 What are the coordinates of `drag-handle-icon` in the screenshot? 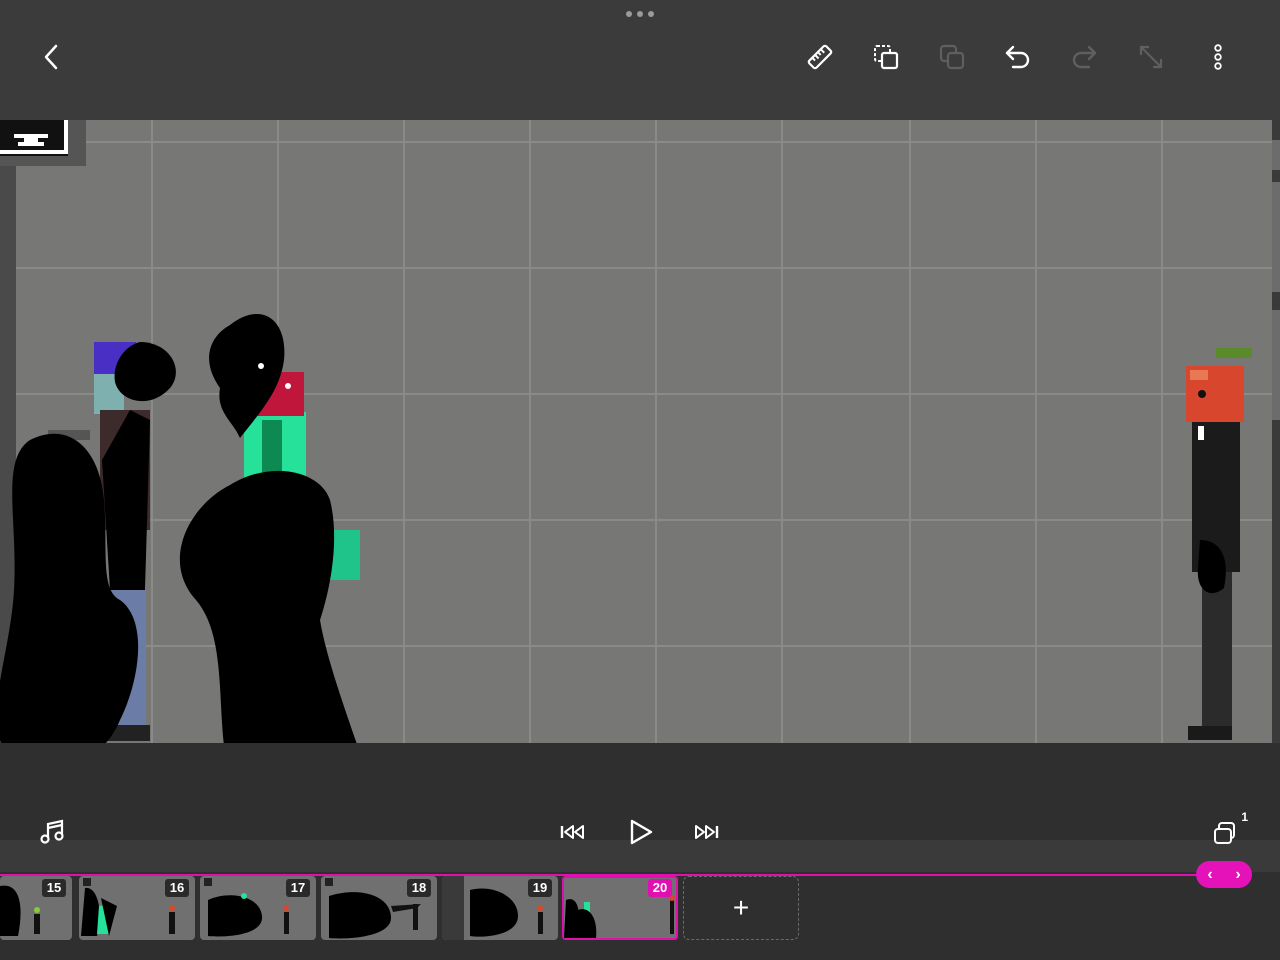 It's located at (640, 14).